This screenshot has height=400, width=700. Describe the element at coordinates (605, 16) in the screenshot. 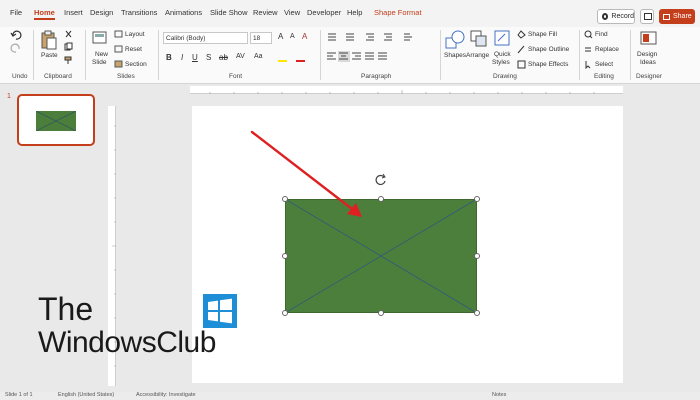

I see `record-icon` at that location.